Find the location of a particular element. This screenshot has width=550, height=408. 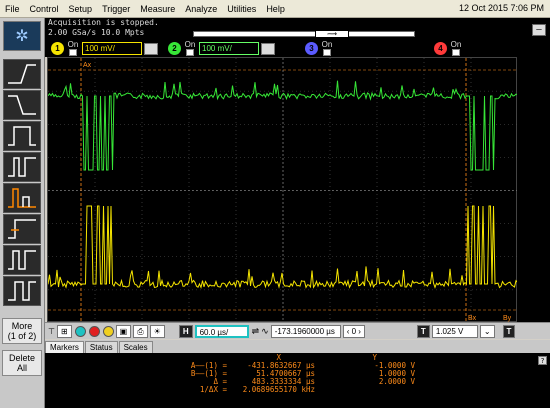

marker-by-label: By is located at coordinates (507, 318).